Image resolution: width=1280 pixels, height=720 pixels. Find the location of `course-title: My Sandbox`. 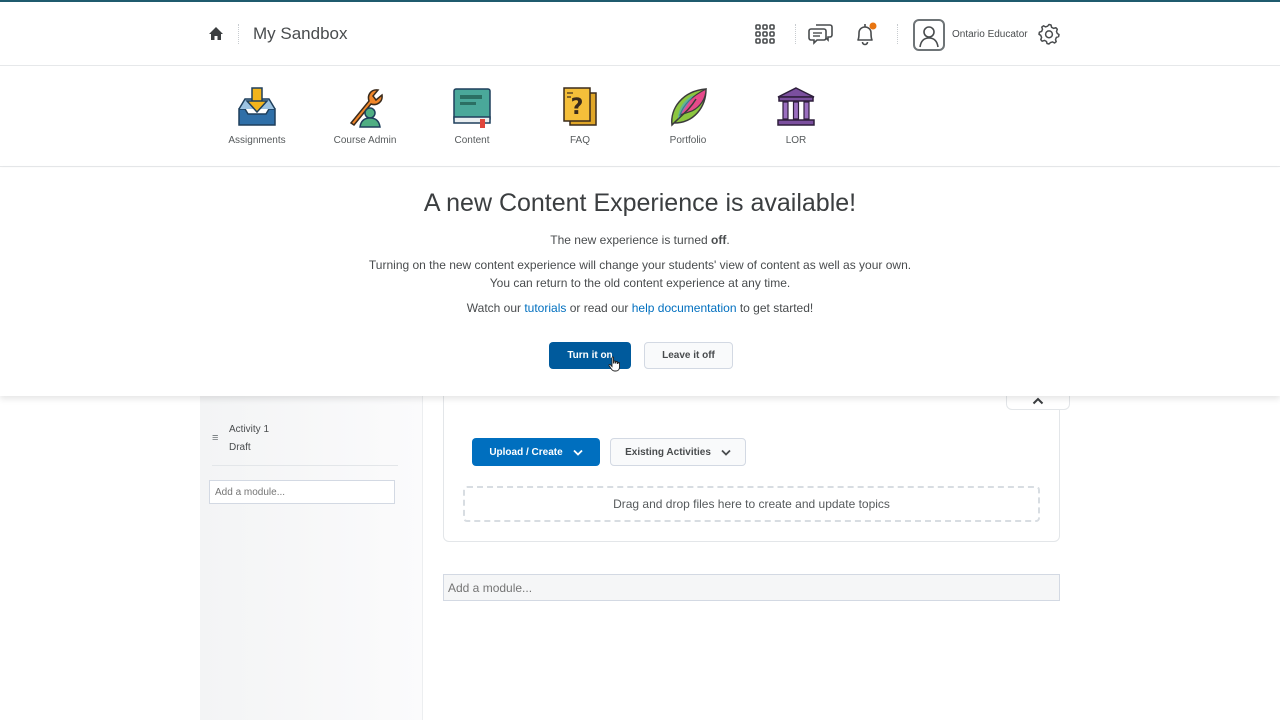

course-title: My Sandbox is located at coordinates (300, 34).